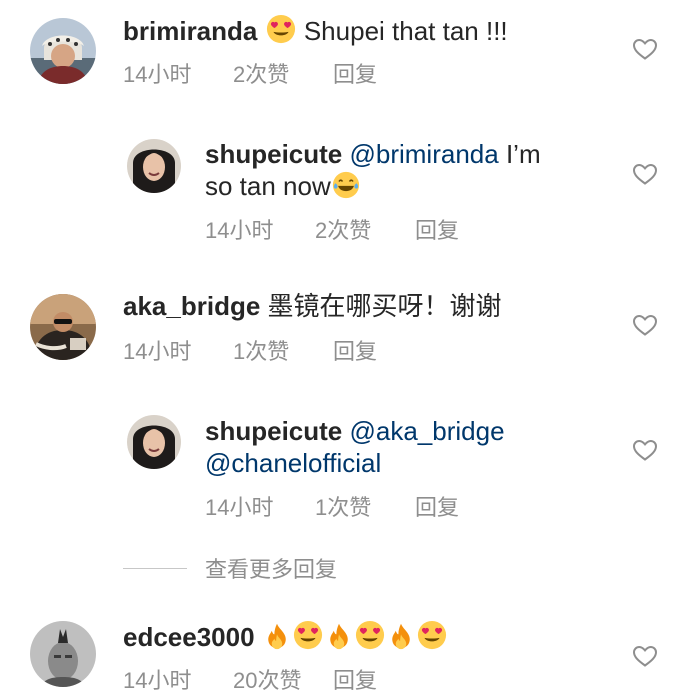 This screenshot has width=700, height=695. I want to click on comment-username: aka_bridge, so click(191, 306).